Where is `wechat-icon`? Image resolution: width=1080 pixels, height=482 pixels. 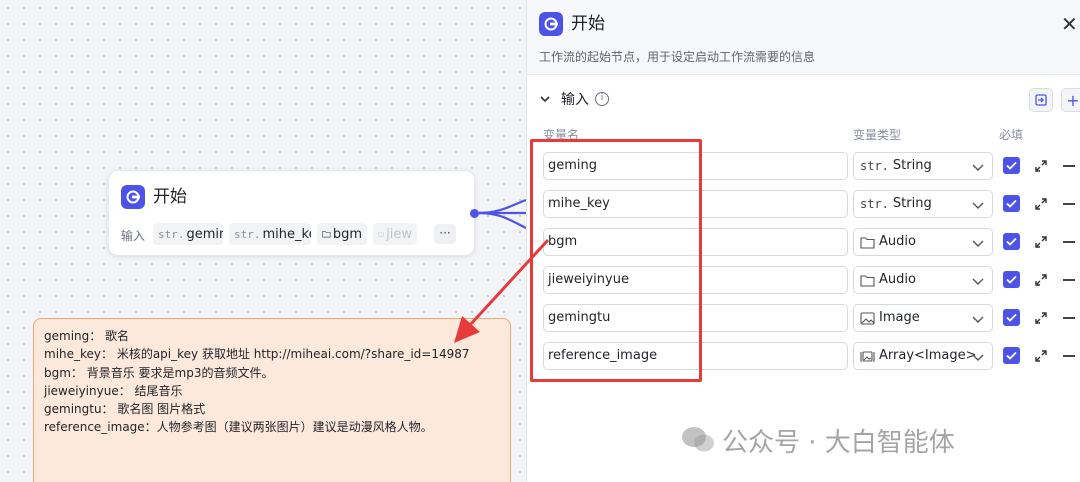
wechat-icon is located at coordinates (698, 439).